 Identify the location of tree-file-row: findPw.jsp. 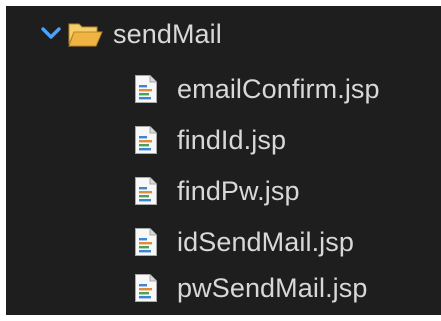
(217, 191).